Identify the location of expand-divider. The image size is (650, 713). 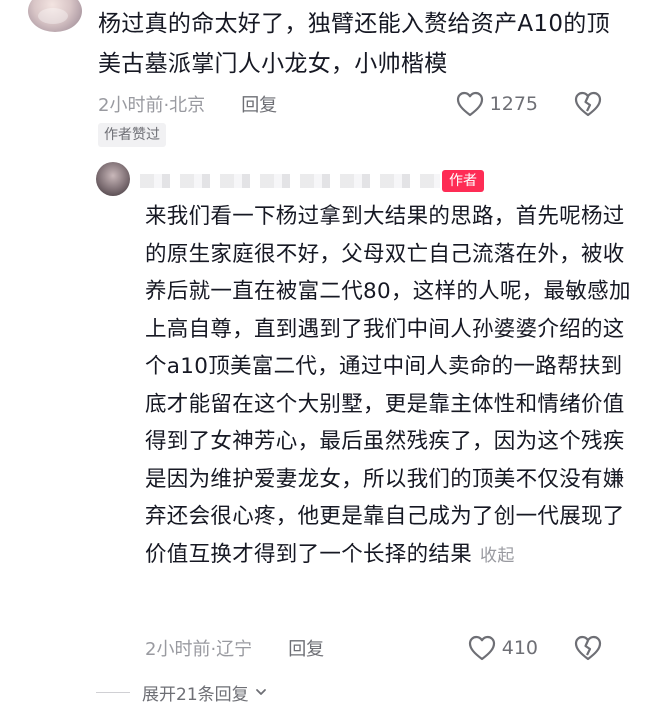
(113, 692).